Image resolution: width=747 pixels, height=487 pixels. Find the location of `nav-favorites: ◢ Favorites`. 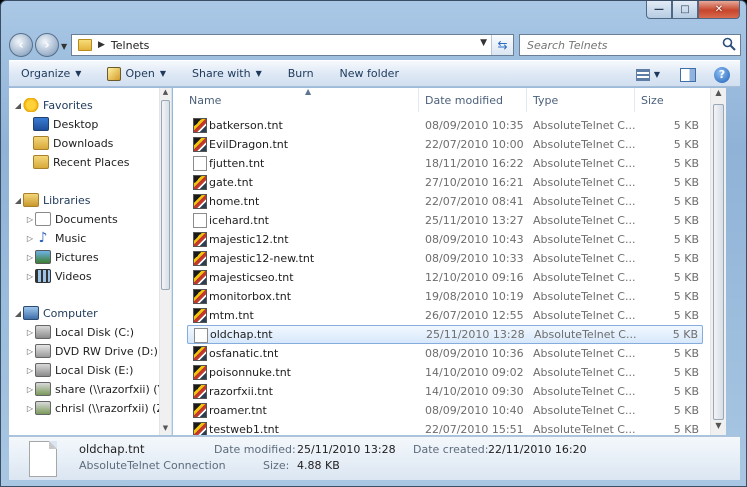

nav-favorites: ◢ Favorites is located at coordinates (53, 105).